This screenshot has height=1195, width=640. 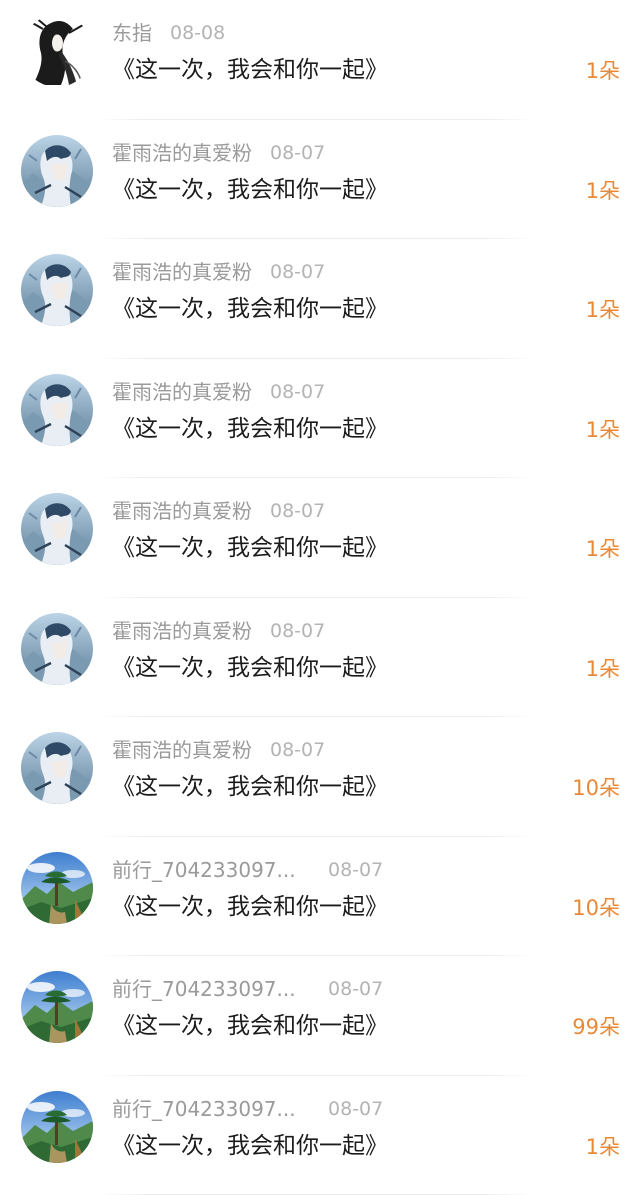 What do you see at coordinates (132, 33) in the screenshot?
I see `username: 东指` at bounding box center [132, 33].